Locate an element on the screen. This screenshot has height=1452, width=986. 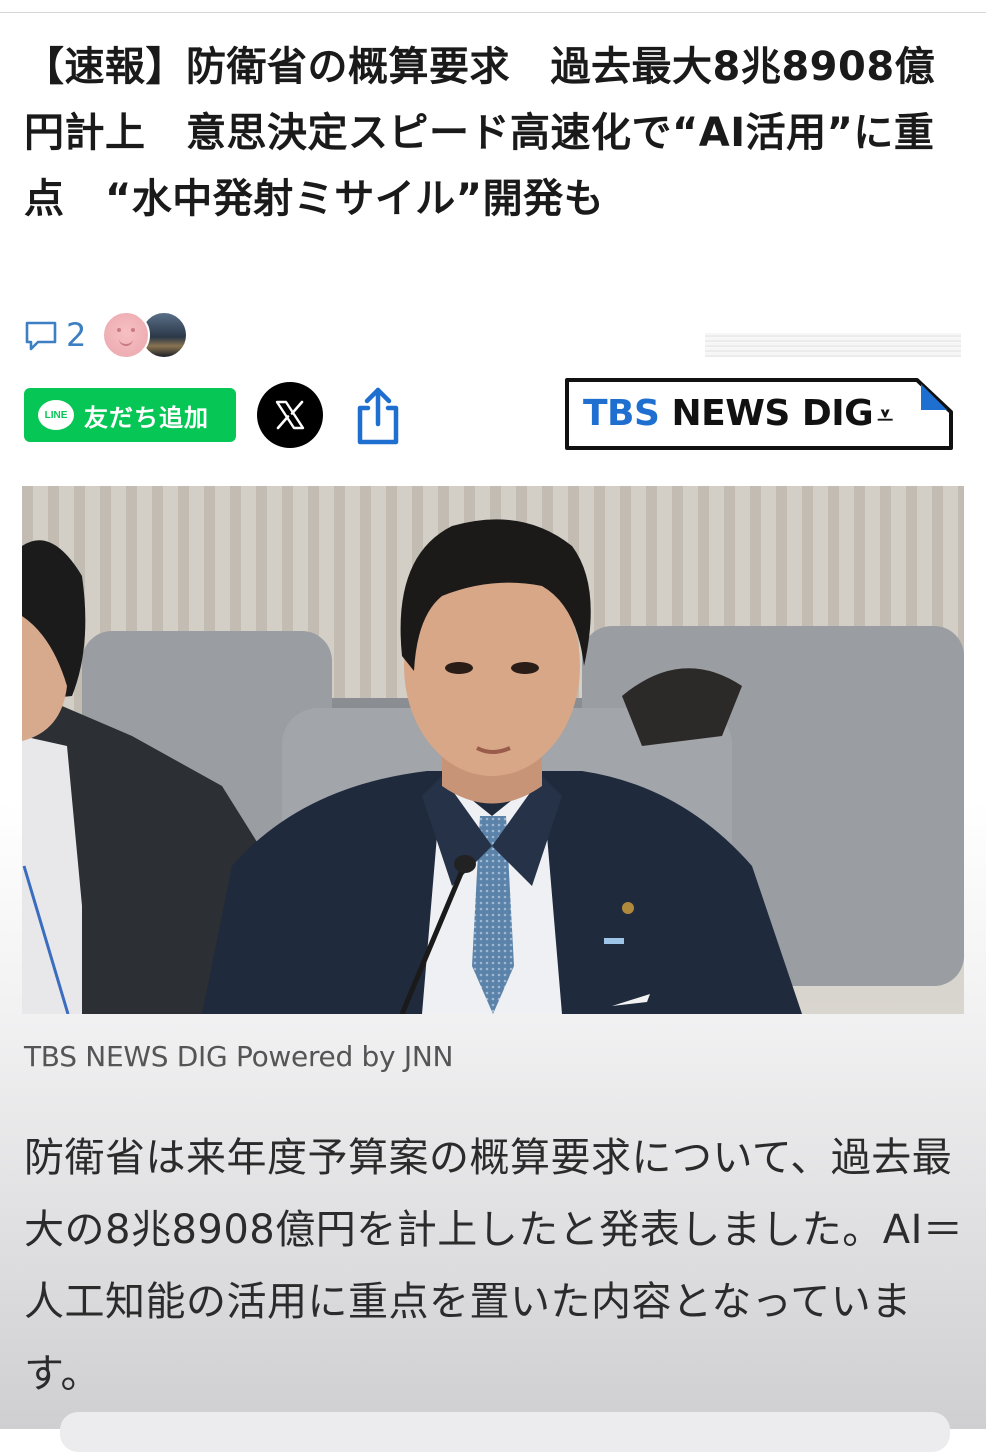
line-logo-icon: LINE is located at coordinates (56, 415).